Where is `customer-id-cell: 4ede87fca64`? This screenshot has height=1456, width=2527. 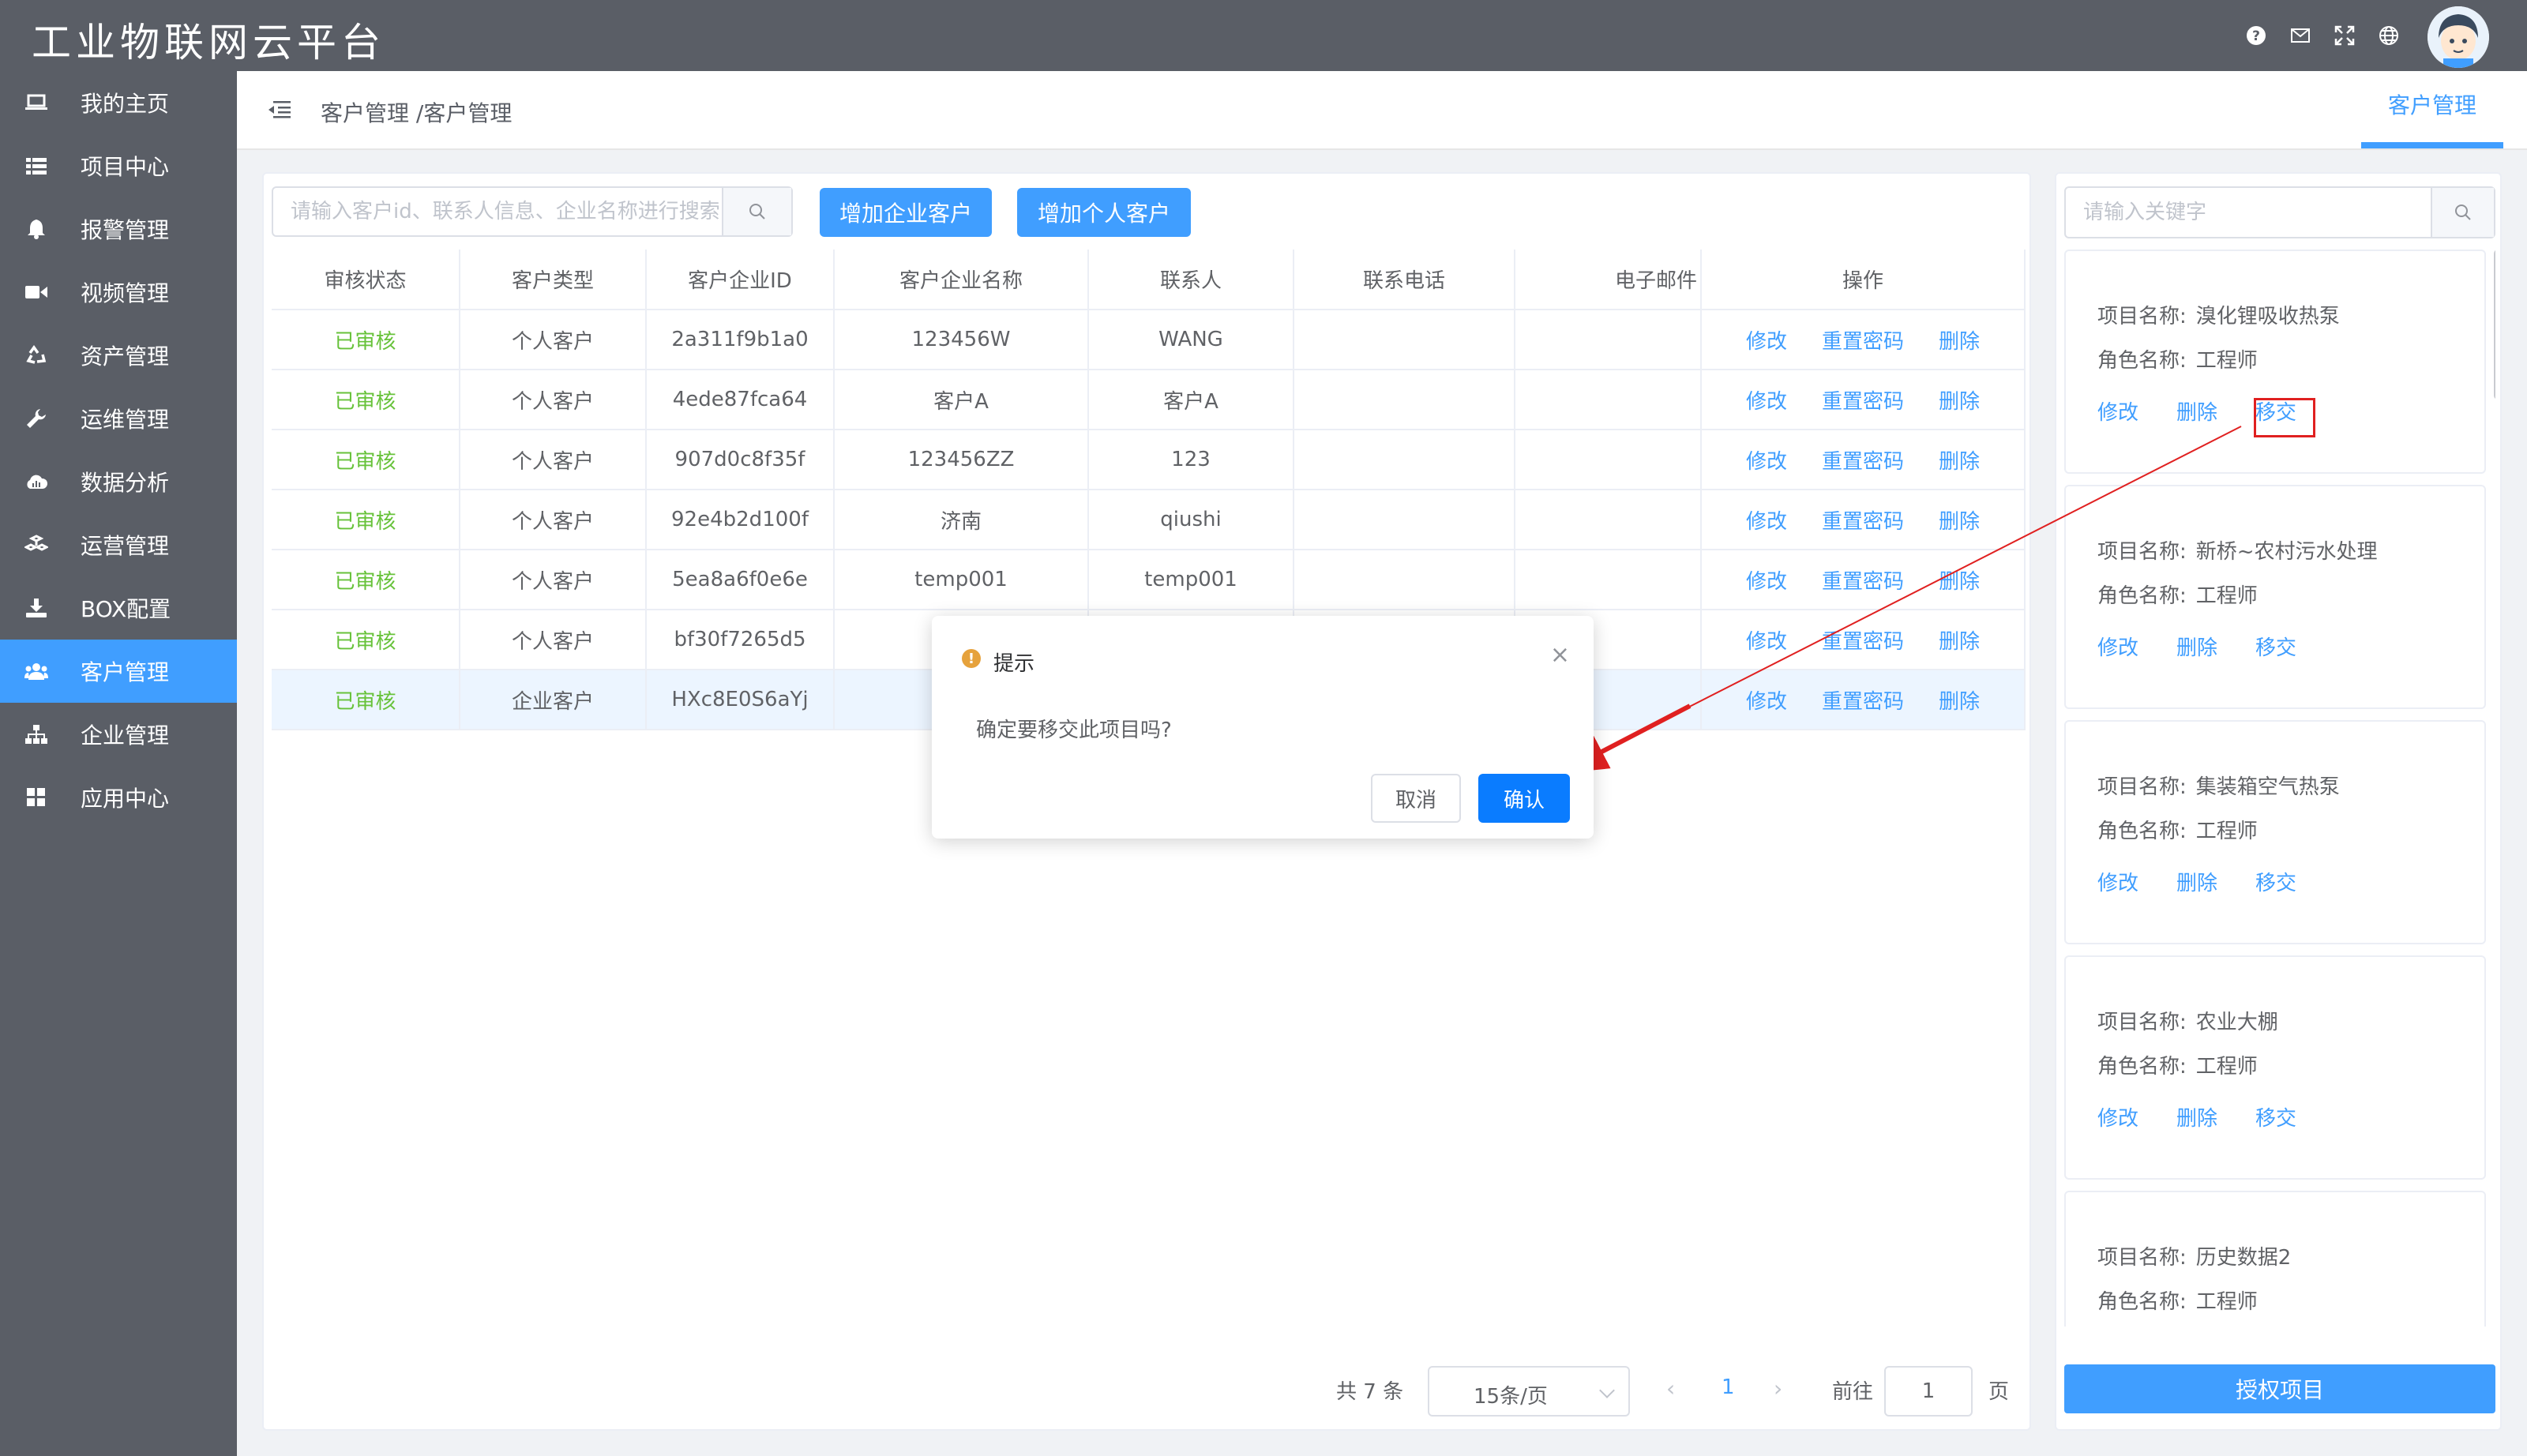 customer-id-cell: 4ede87fca64 is located at coordinates (740, 400).